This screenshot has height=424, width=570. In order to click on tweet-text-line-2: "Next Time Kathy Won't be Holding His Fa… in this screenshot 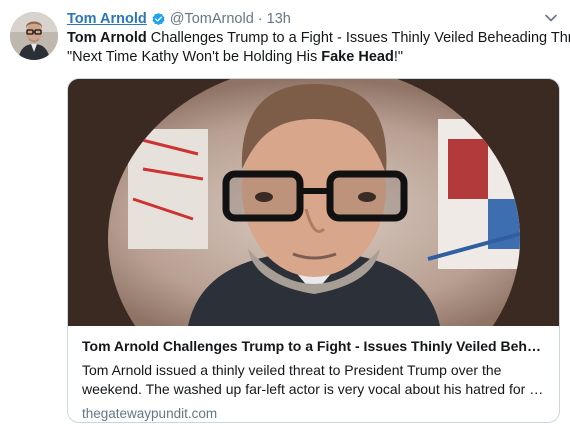, I will do `click(314, 57)`.